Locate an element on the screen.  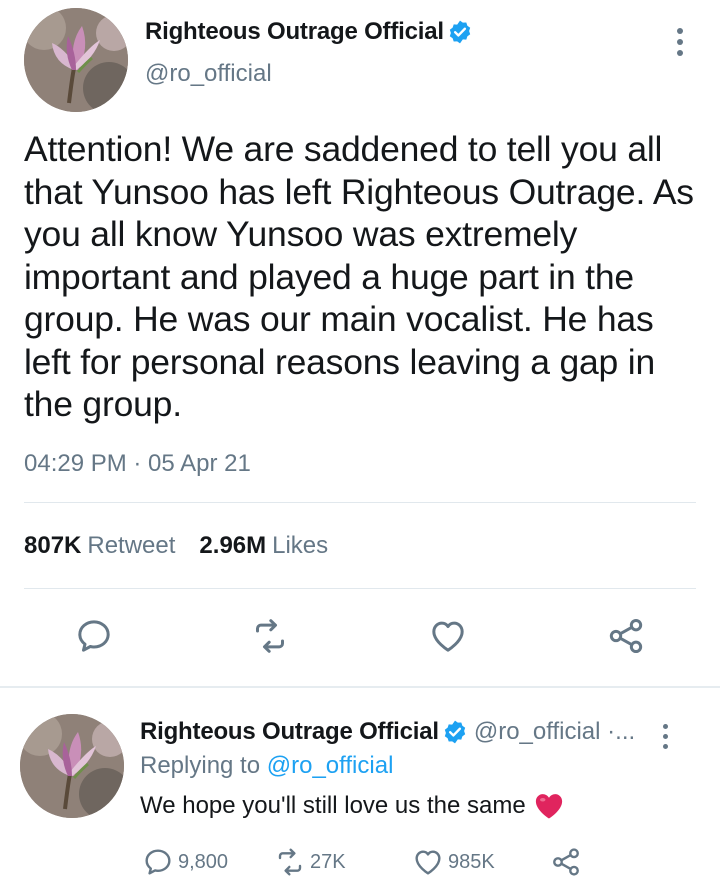
tweet-action-bar is located at coordinates (360, 636).